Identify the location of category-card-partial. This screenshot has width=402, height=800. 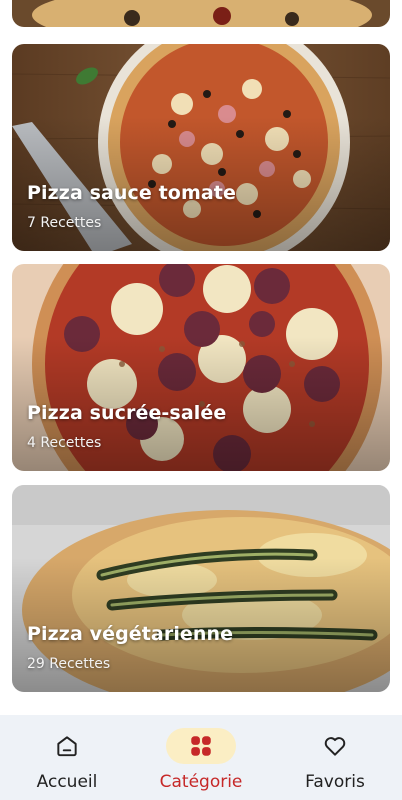
(201, 13).